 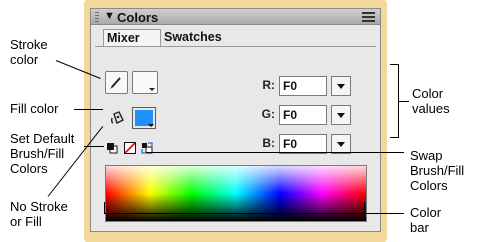 What do you see at coordinates (268, 143) in the screenshot?
I see `b-label: B:` at bounding box center [268, 143].